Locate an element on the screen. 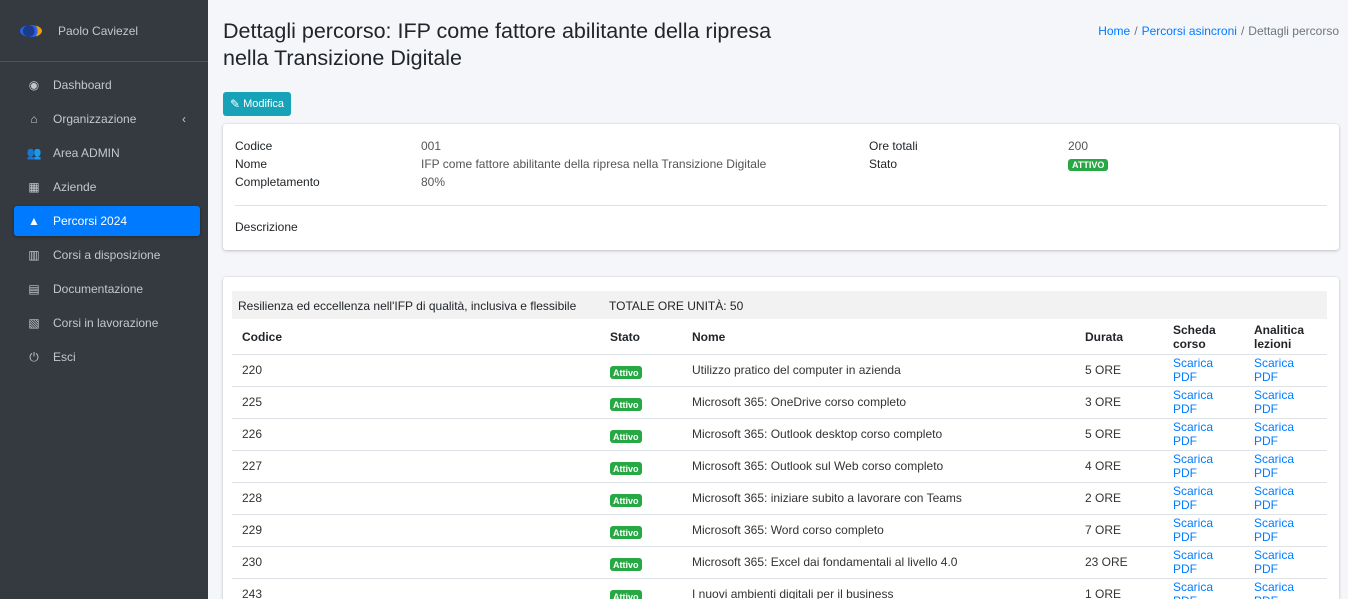 The width and height of the screenshot is (1348, 599). nome-label: Nome is located at coordinates (251, 164).